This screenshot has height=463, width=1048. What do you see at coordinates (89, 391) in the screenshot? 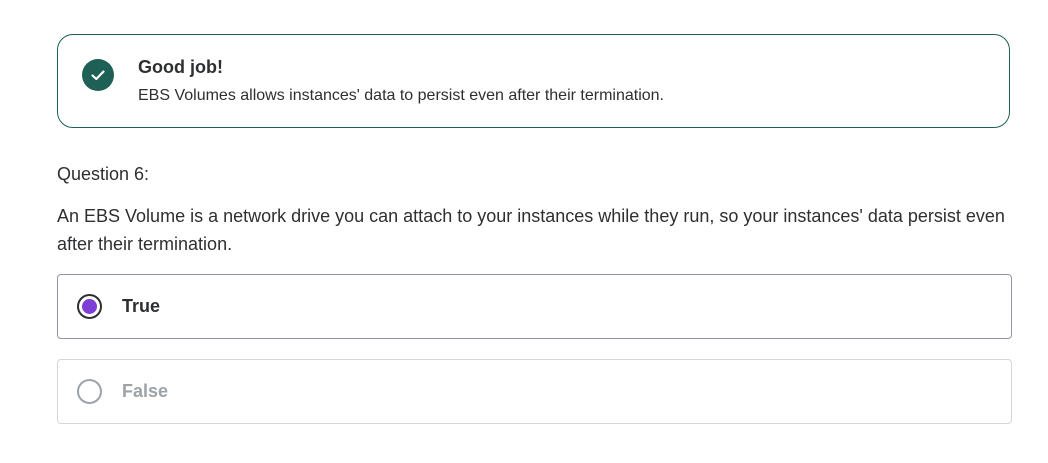
I see `radio-unselected-icon` at bounding box center [89, 391].